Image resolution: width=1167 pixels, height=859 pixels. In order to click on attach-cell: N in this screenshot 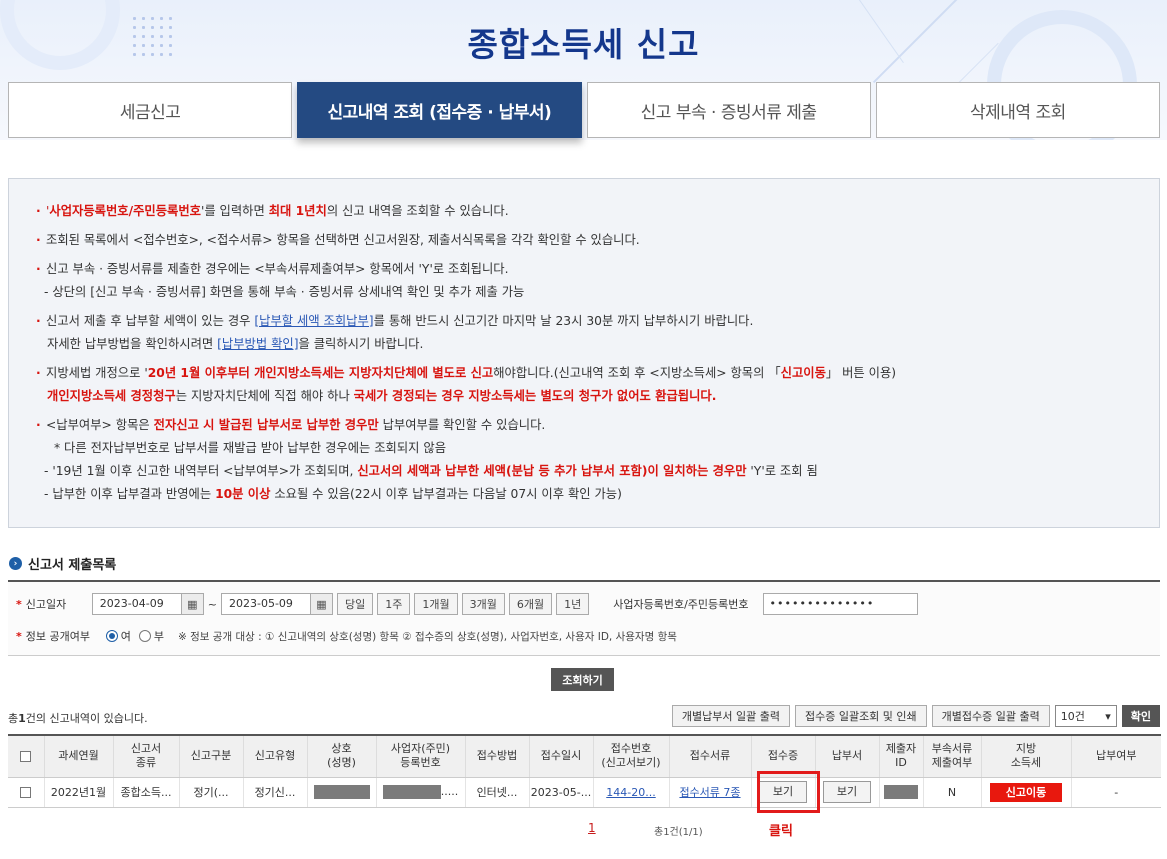, I will do `click(952, 792)`.